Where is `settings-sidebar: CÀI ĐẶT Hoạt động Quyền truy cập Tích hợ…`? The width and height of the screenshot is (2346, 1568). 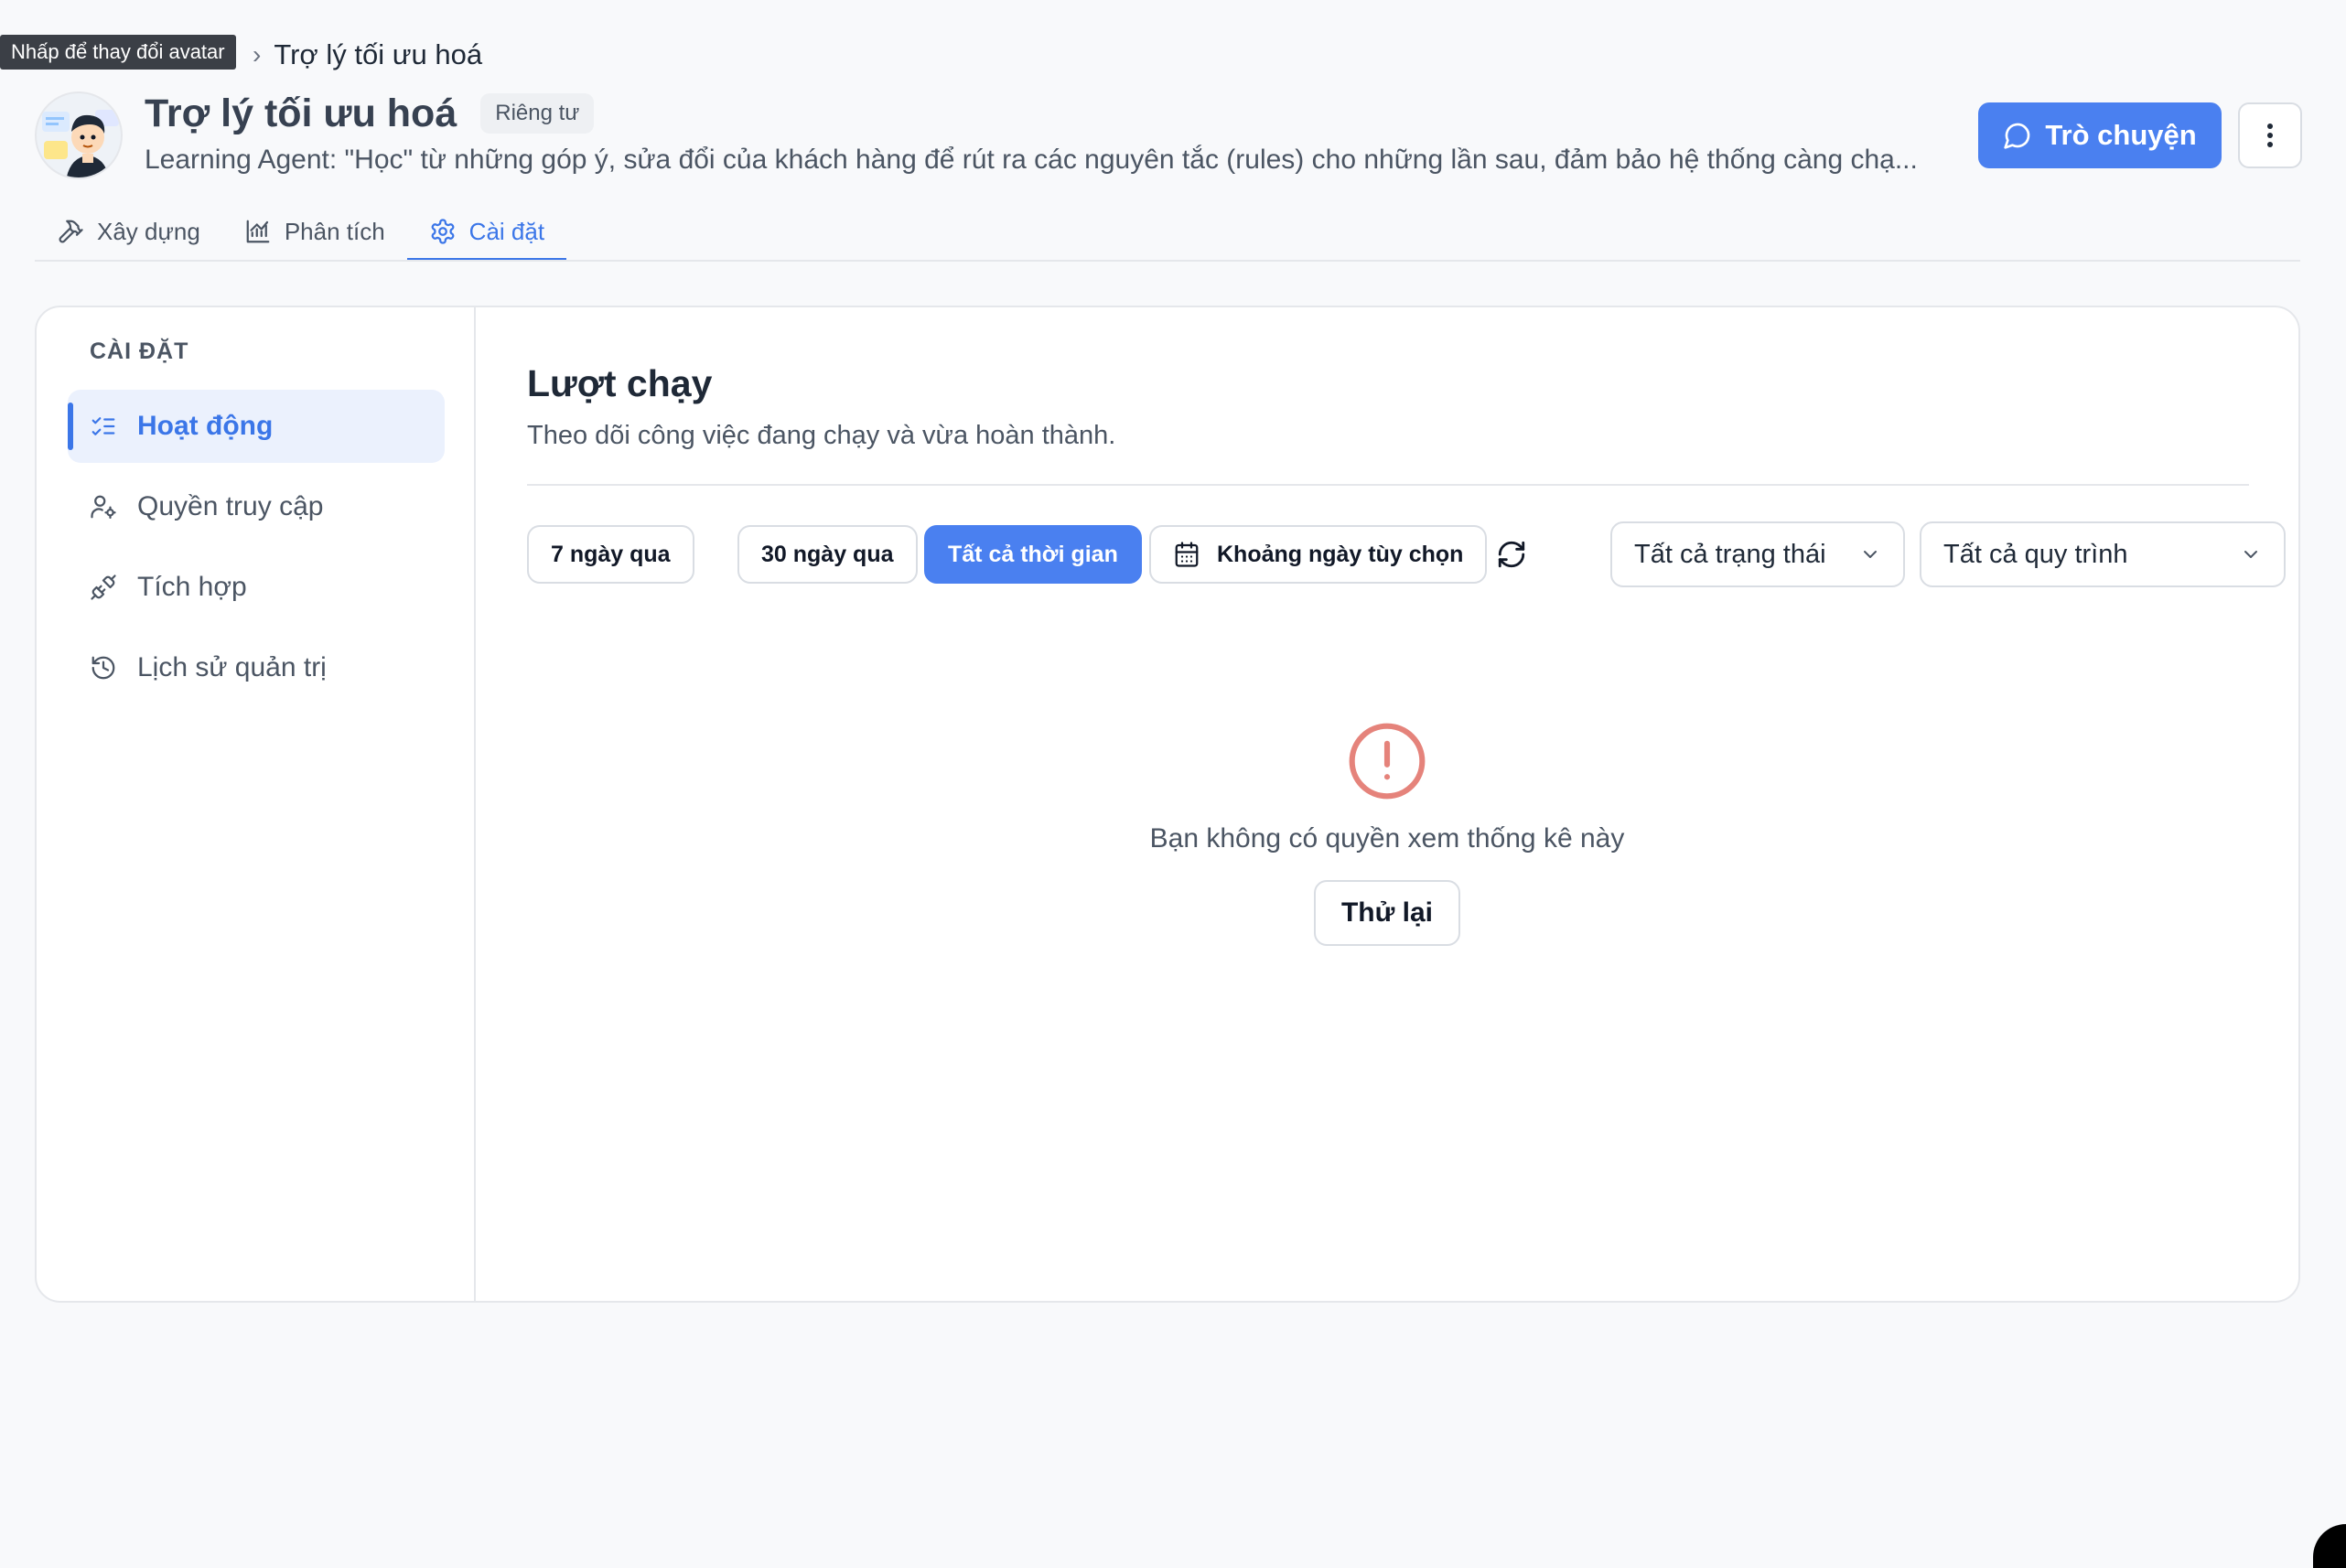
settings-sidebar: CÀI ĐẶT Hoạt động Quyền truy cập Tích hợ… is located at coordinates (256, 804).